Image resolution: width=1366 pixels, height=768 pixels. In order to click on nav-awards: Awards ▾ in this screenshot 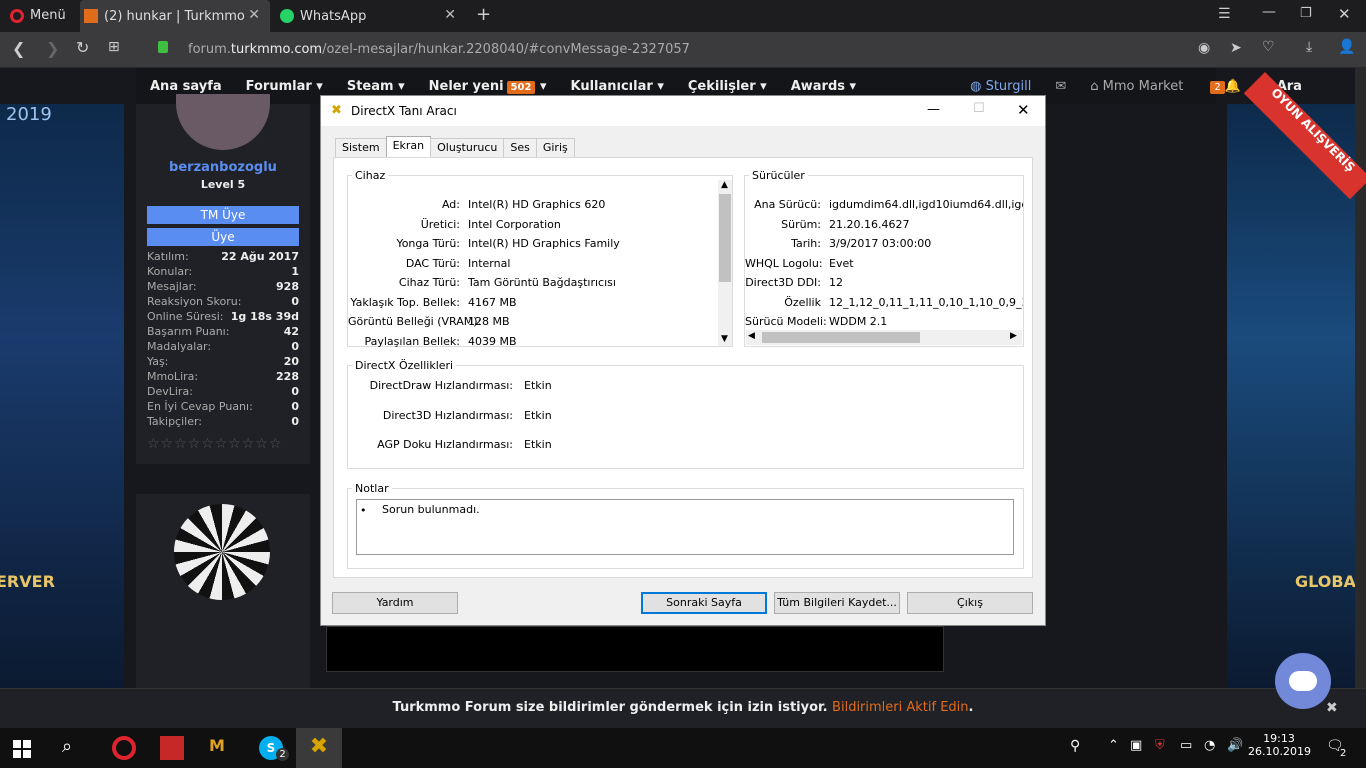, I will do `click(823, 86)`.